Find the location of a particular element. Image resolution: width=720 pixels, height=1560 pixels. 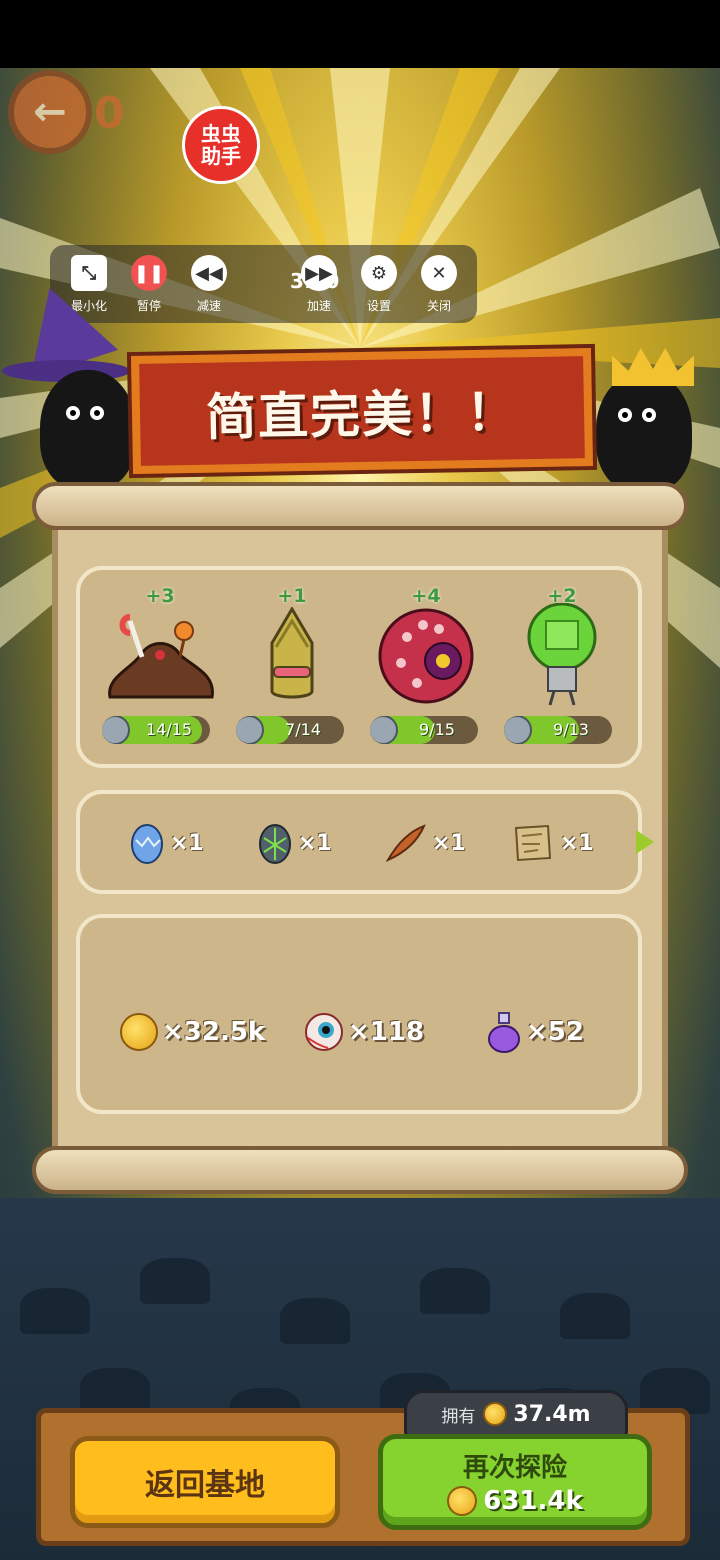

rewind-icon: ◀◀ is located at coordinates (209, 273).